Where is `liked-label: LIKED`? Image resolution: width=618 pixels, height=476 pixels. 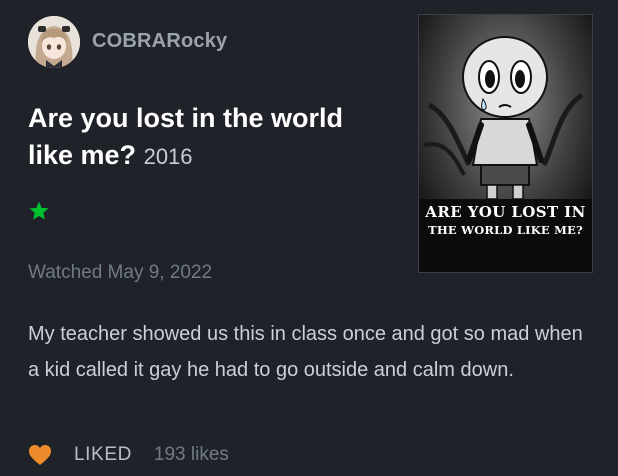
liked-label: LIKED is located at coordinates (103, 455).